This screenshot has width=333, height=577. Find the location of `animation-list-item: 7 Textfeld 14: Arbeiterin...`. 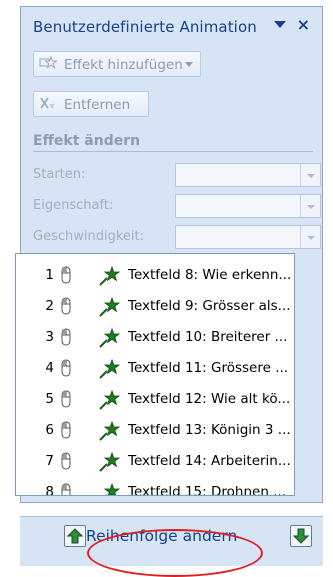

animation-list-item: 7 Textfeld 14: Arbeiterin... is located at coordinates (155, 461).